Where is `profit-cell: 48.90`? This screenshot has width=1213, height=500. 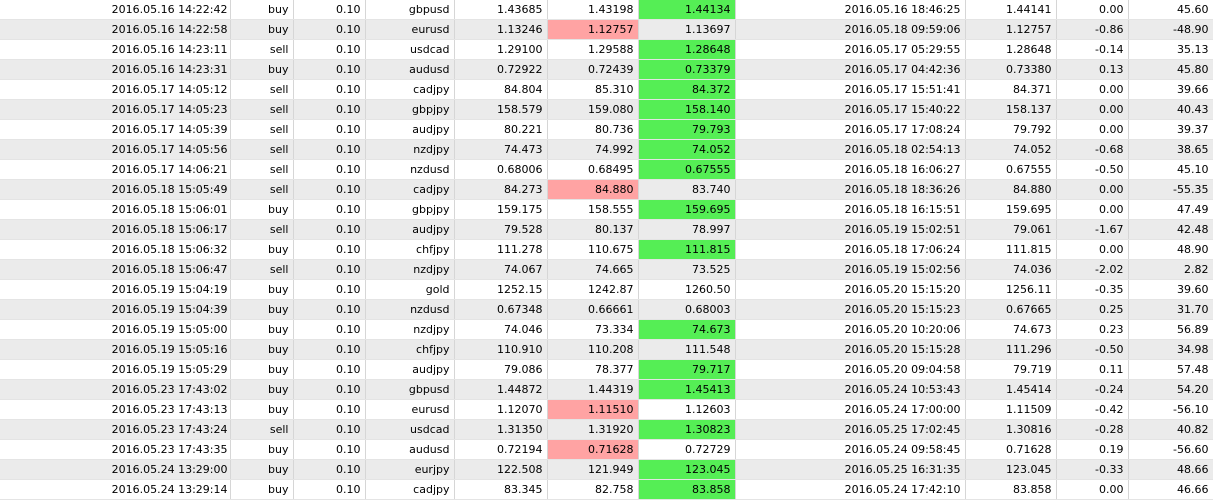 profit-cell: 48.90 is located at coordinates (1170, 249).